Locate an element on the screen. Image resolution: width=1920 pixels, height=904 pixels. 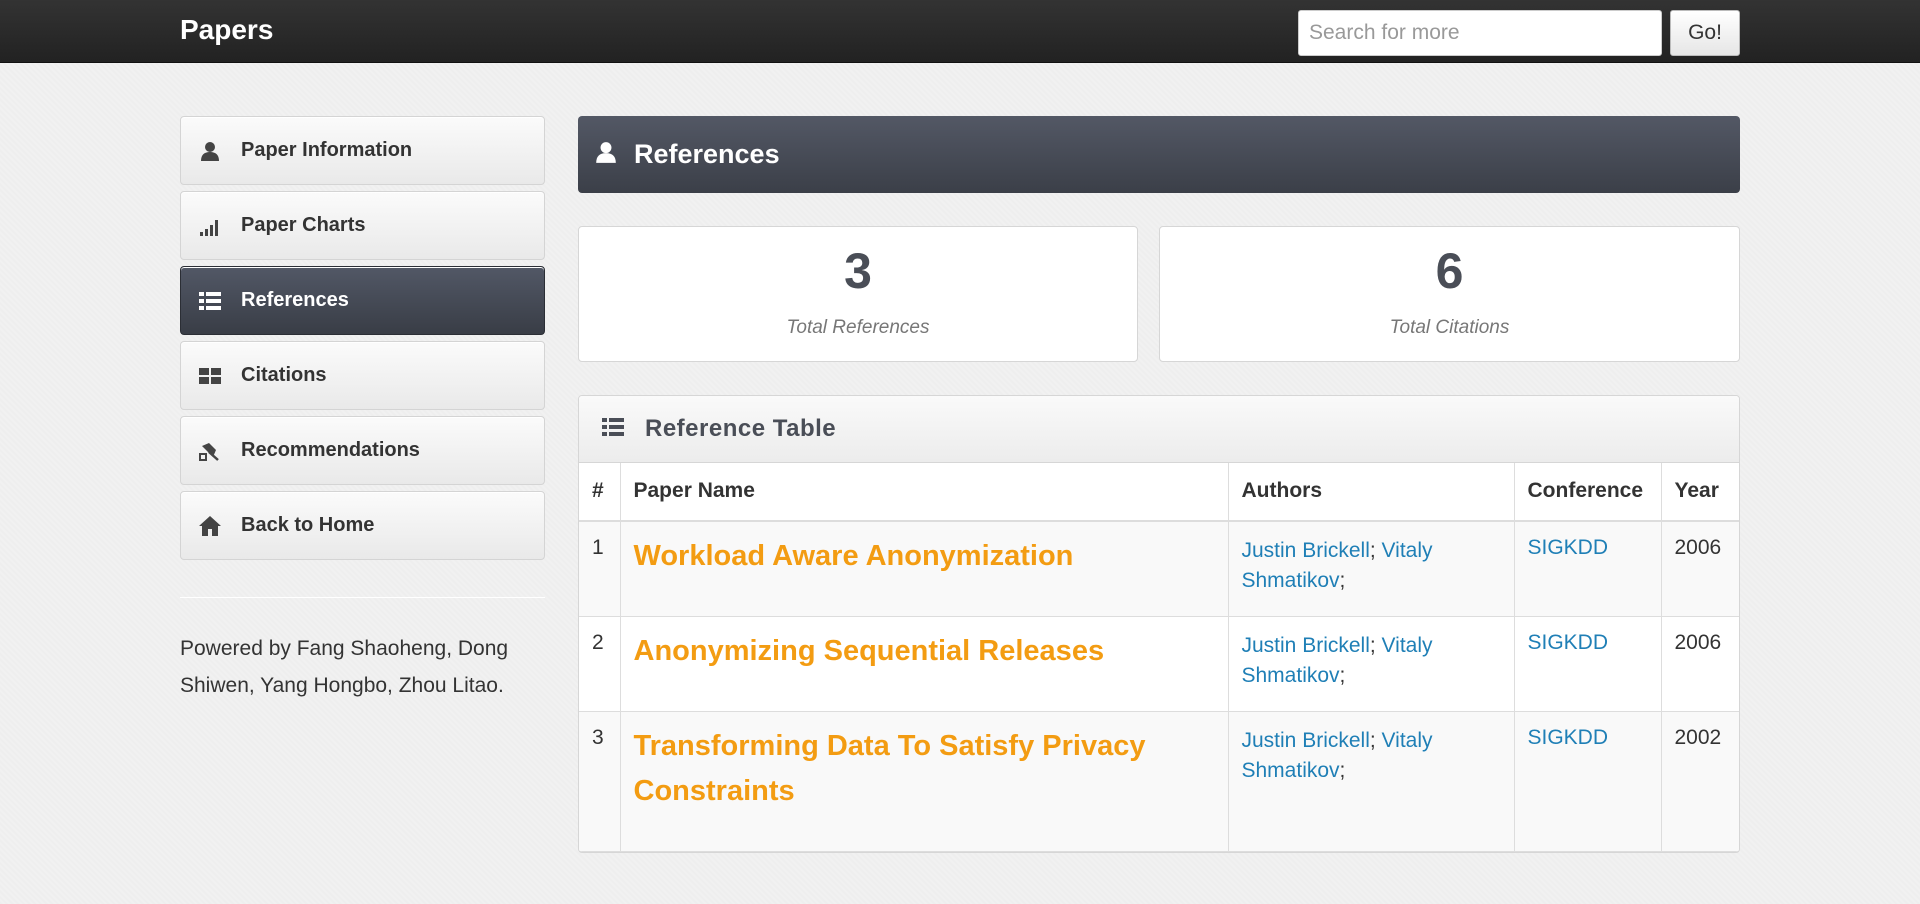
column-header-paper-name: Paper Name is located at coordinates (924, 492).